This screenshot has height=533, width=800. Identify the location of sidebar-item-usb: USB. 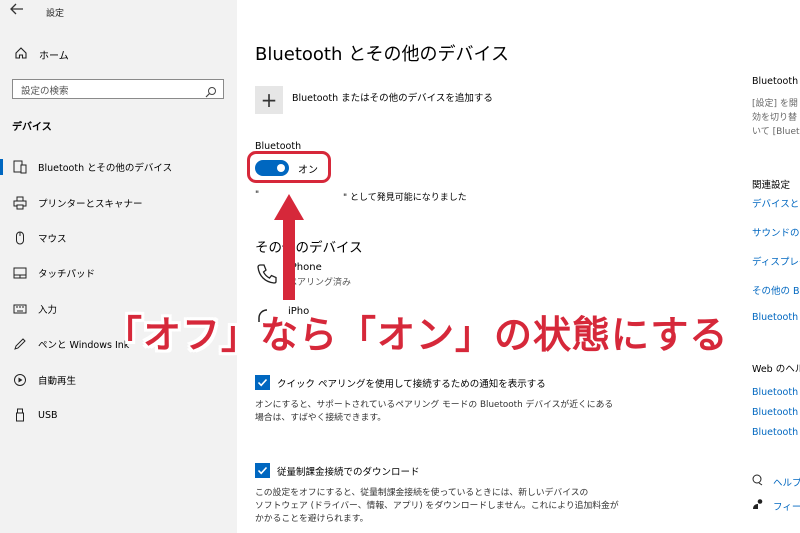
(118, 415).